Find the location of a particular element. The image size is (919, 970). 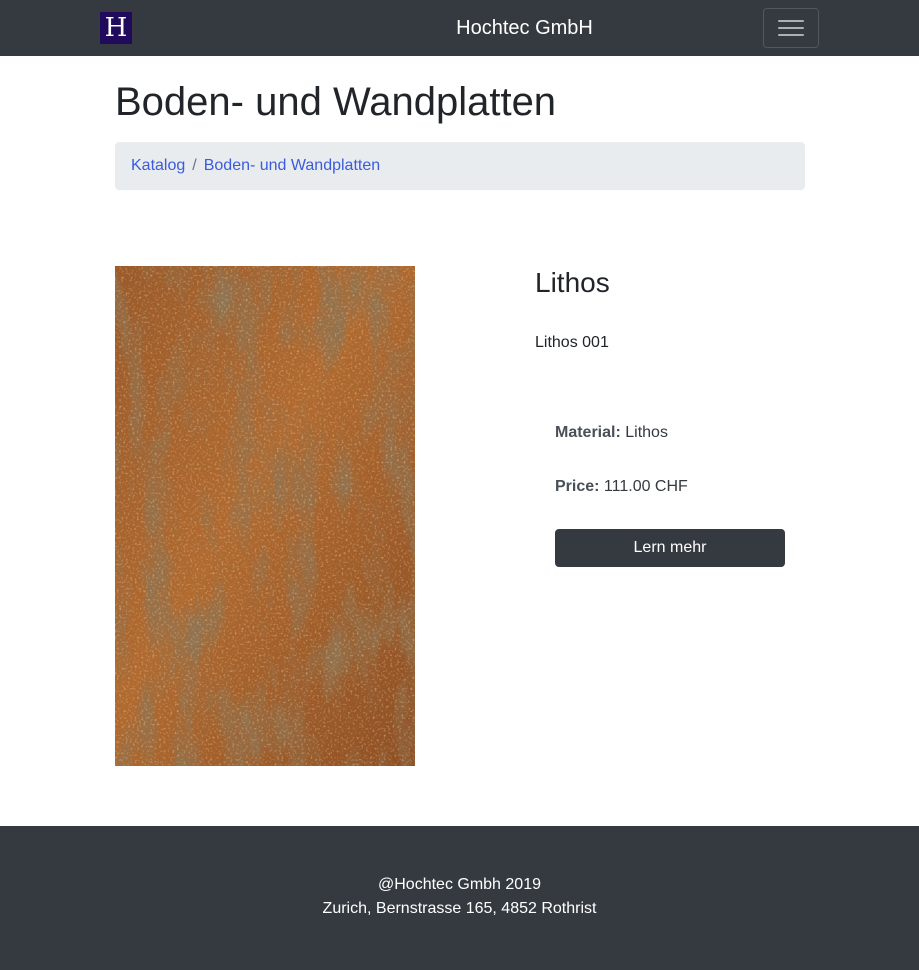

breadcrumb-item-current: Boden- und Wandplatten is located at coordinates (292, 165).